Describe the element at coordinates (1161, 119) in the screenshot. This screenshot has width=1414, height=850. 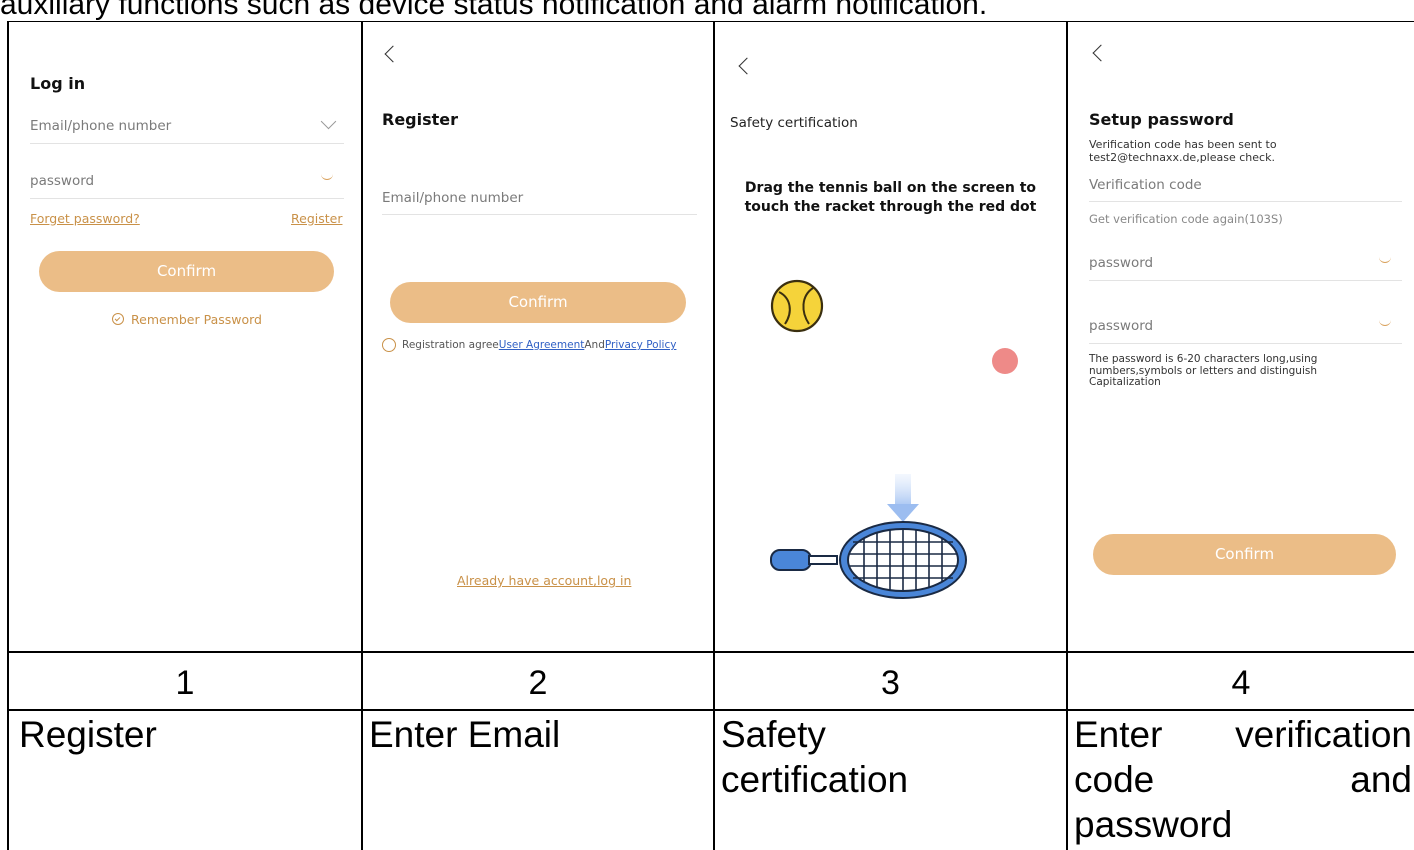
I see `page-title: Setup password` at that location.